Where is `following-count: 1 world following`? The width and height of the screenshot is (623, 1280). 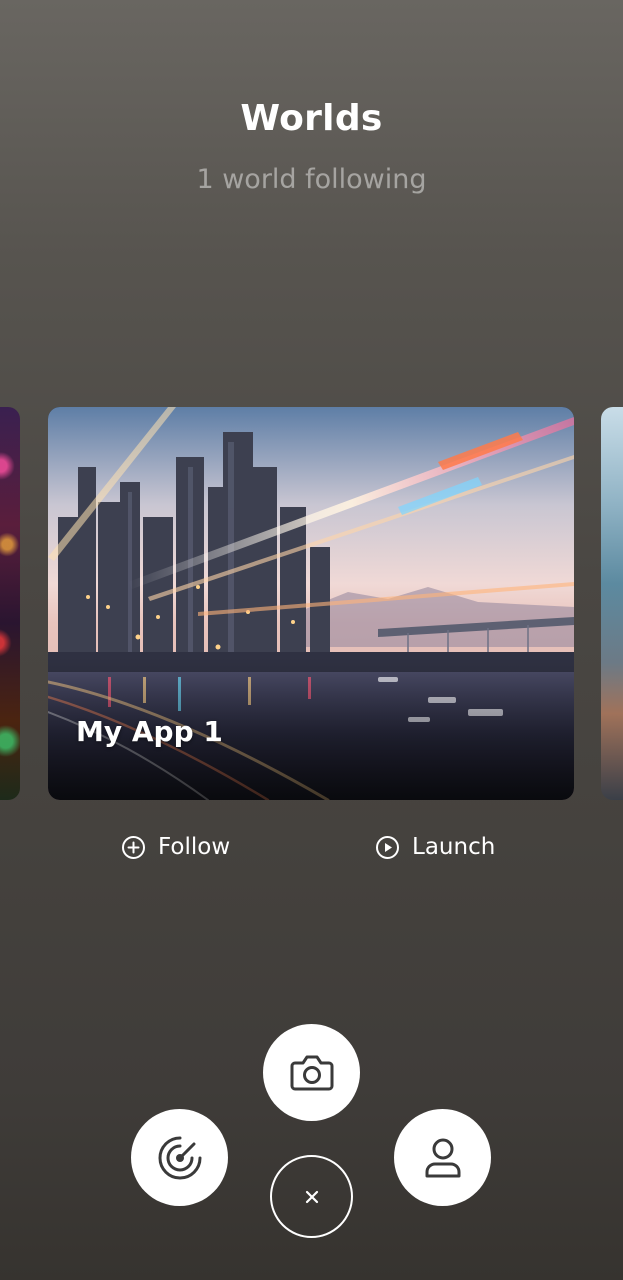 following-count: 1 world following is located at coordinates (311, 179).